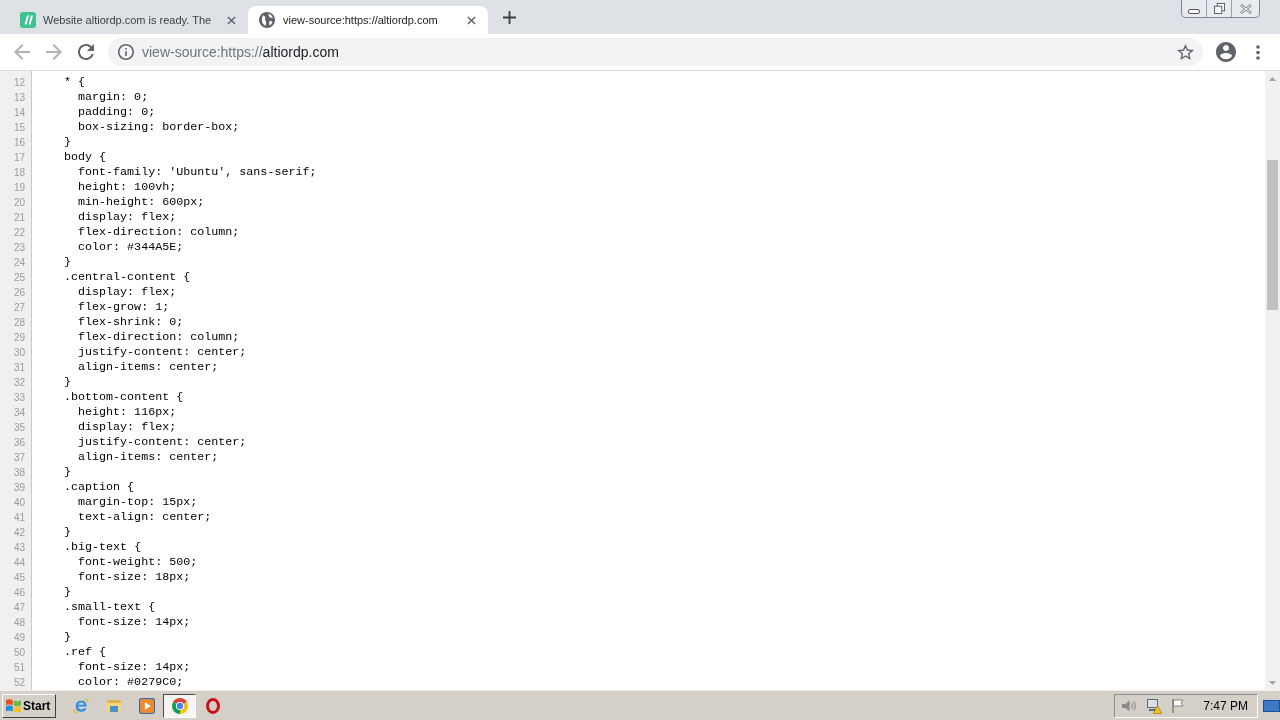  What do you see at coordinates (19, 517) in the screenshot?
I see `line-number: 41` at bounding box center [19, 517].